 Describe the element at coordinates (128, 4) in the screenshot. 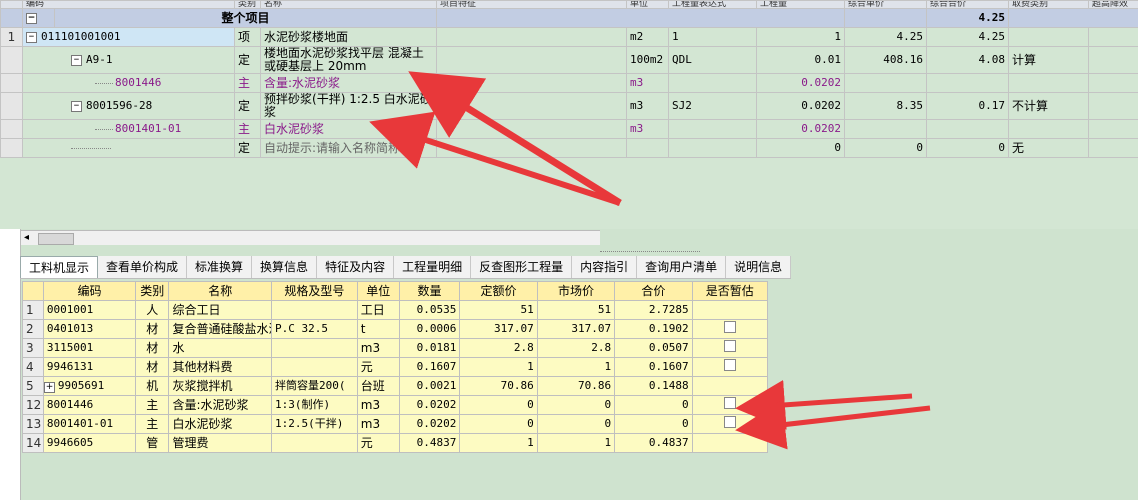

I see `header-code: 编码` at that location.